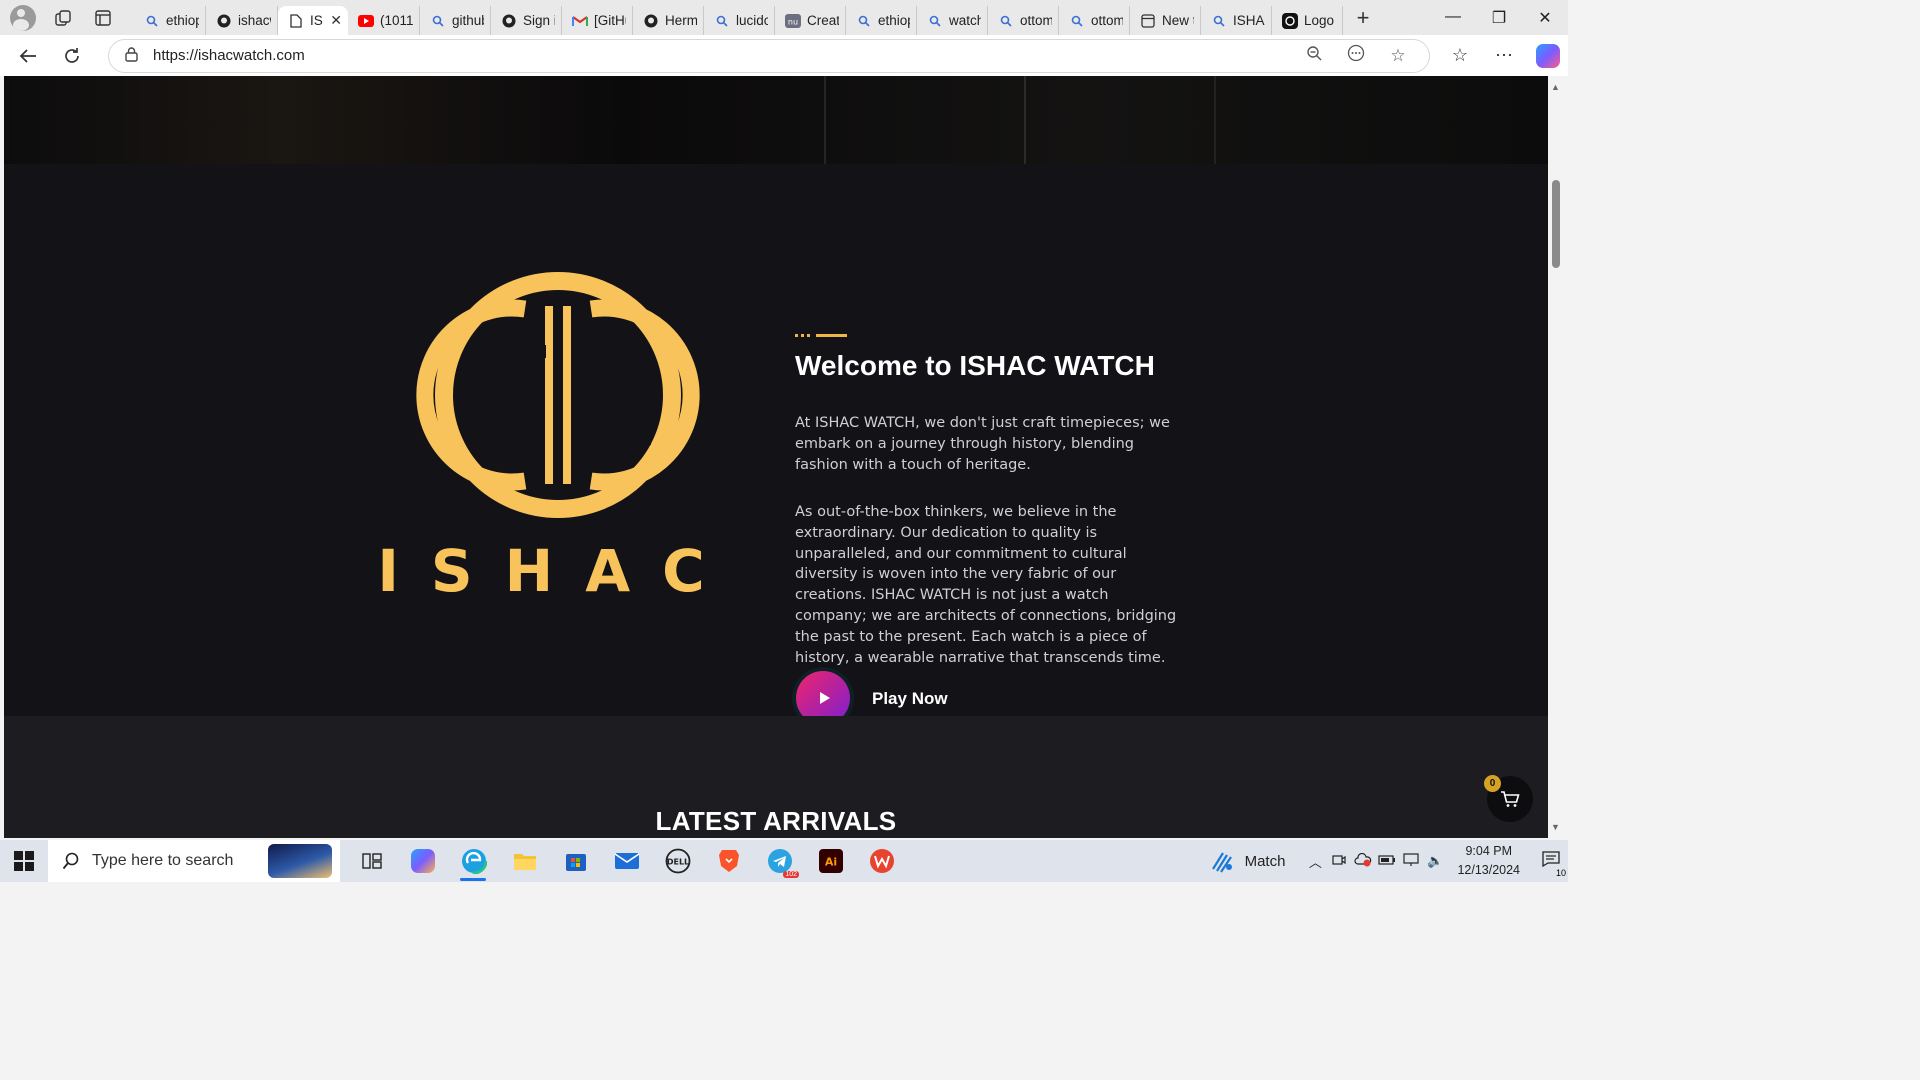 This screenshot has width=1920, height=1080. I want to click on svg-text: Ai, so click(830, 862).